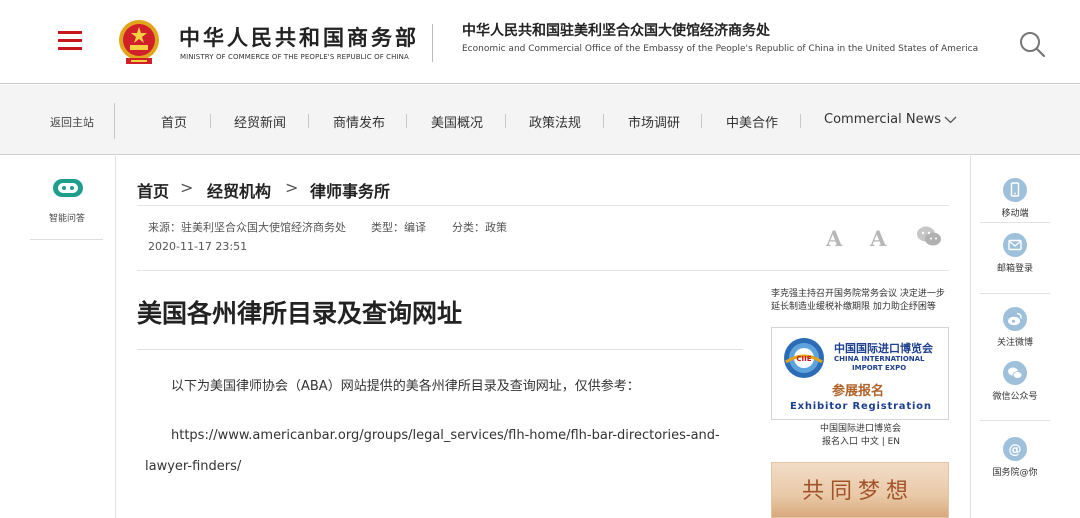 This screenshot has height=518, width=1080. What do you see at coordinates (616, 31) in the screenshot?
I see `office-name-cn: 中华人民共和国驻美利坚合众国大使馆经济商务处` at bounding box center [616, 31].